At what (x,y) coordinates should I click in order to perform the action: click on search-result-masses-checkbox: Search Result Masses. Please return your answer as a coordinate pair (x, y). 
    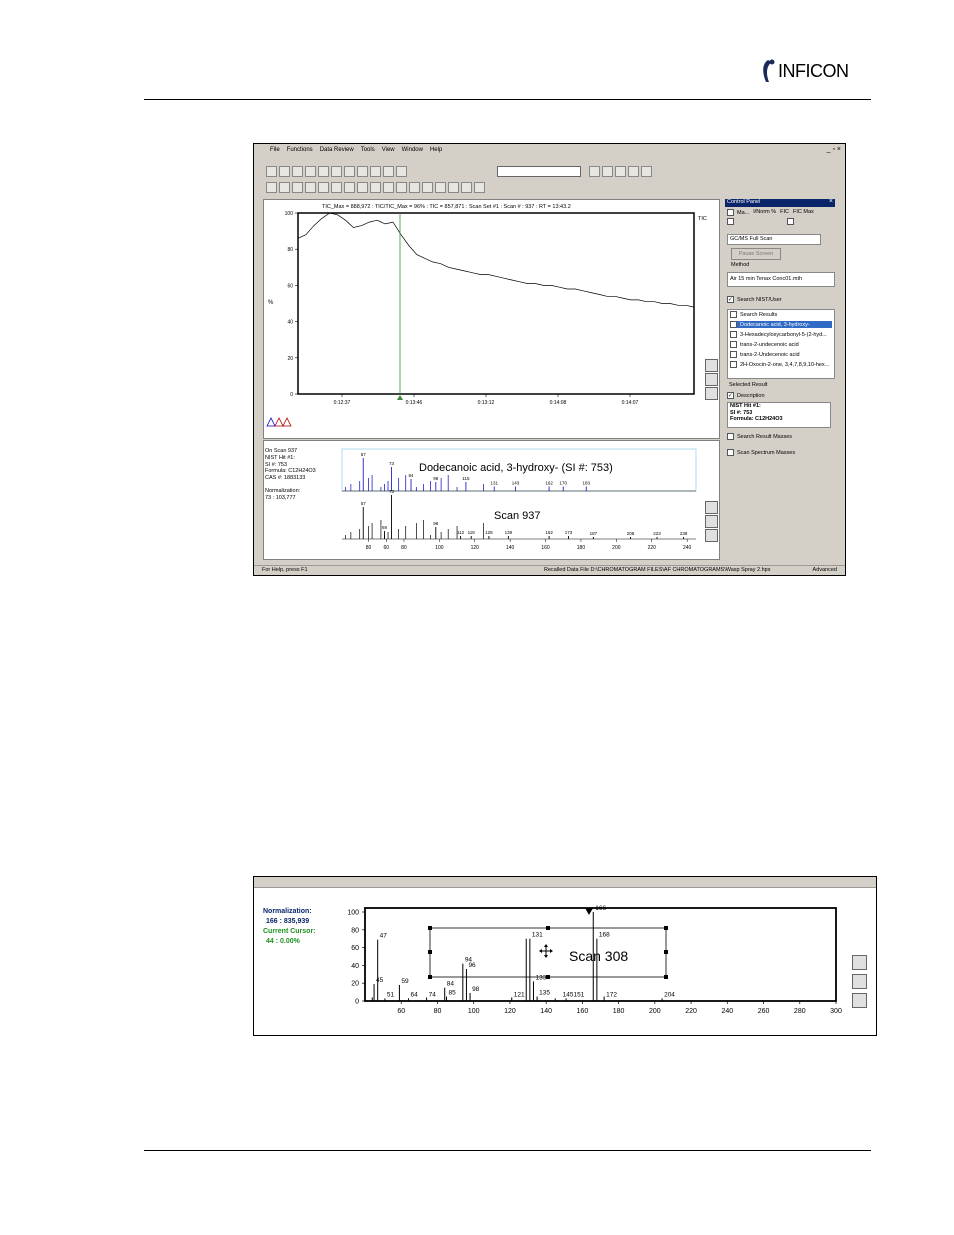
    Looking at the image, I should click on (780, 436).